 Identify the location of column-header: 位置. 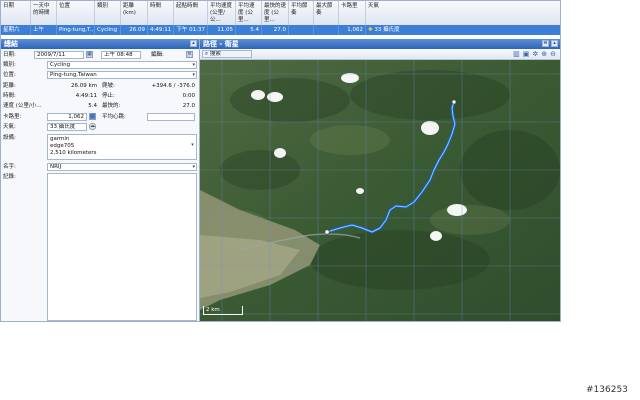
(76, 13).